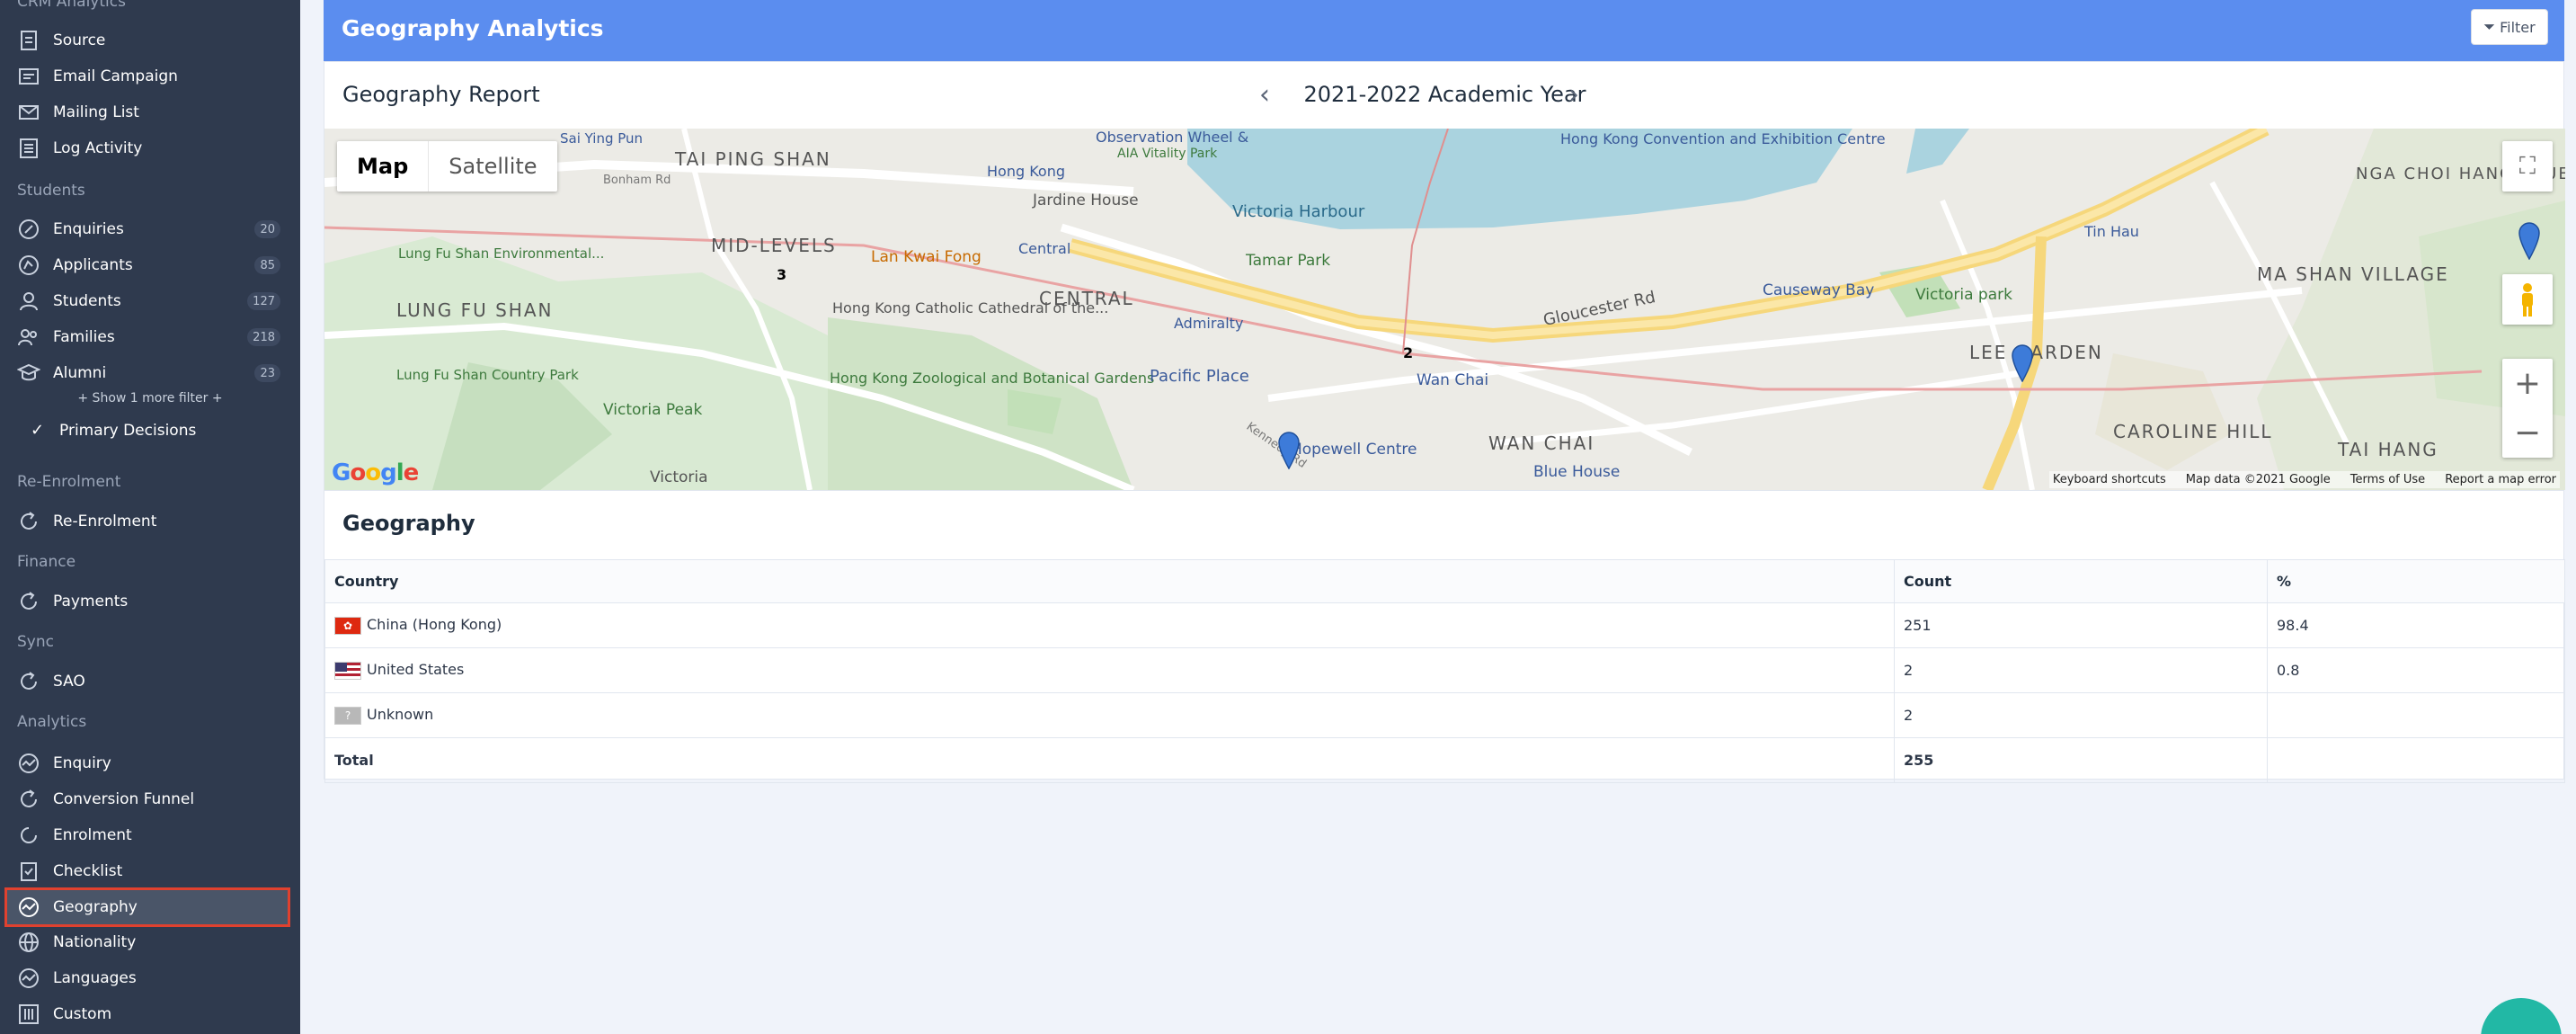  Describe the element at coordinates (28, 799) in the screenshot. I see `conversion-funnel-icon` at that location.